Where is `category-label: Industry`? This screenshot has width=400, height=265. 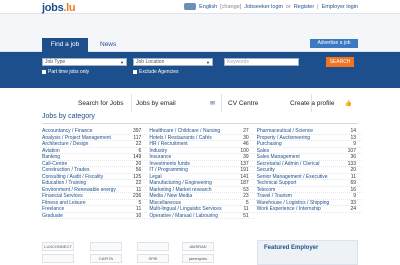 category-label: Industry is located at coordinates (158, 150).